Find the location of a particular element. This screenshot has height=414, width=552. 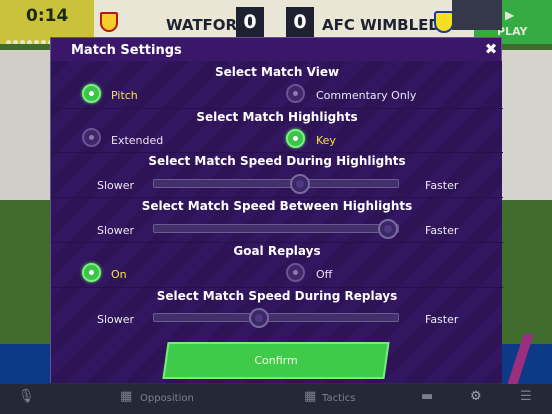

opposition-tab: Opposition is located at coordinates (167, 398).